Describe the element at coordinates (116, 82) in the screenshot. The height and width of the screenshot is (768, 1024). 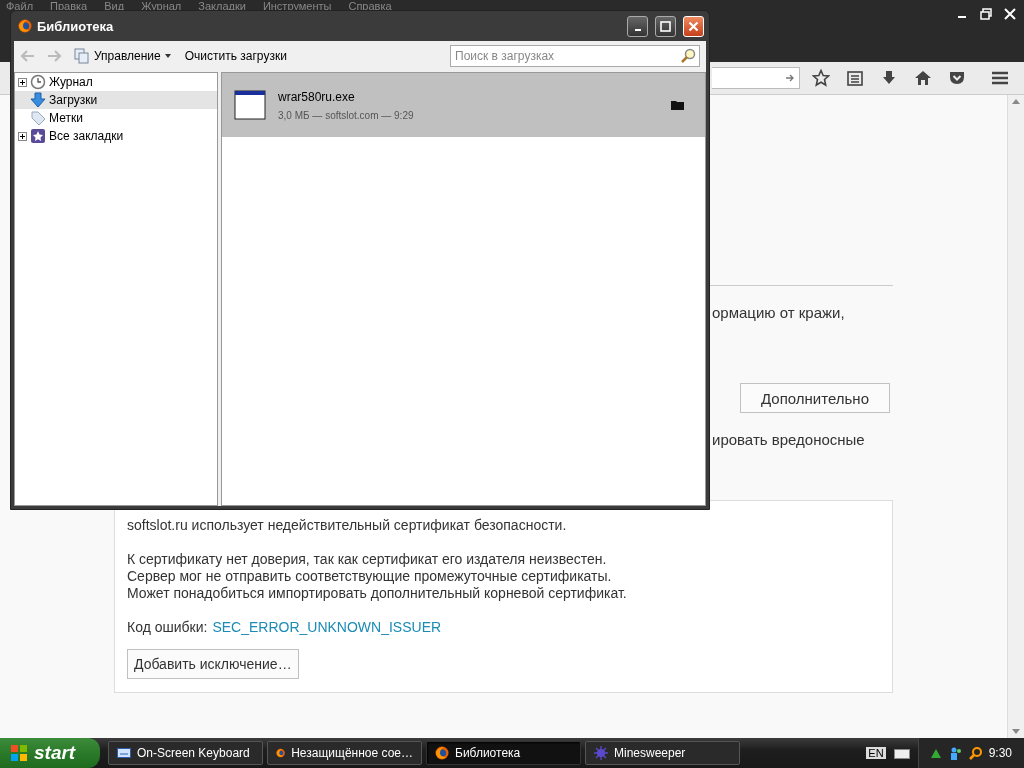
I see `sidebar-item: Журнал` at that location.